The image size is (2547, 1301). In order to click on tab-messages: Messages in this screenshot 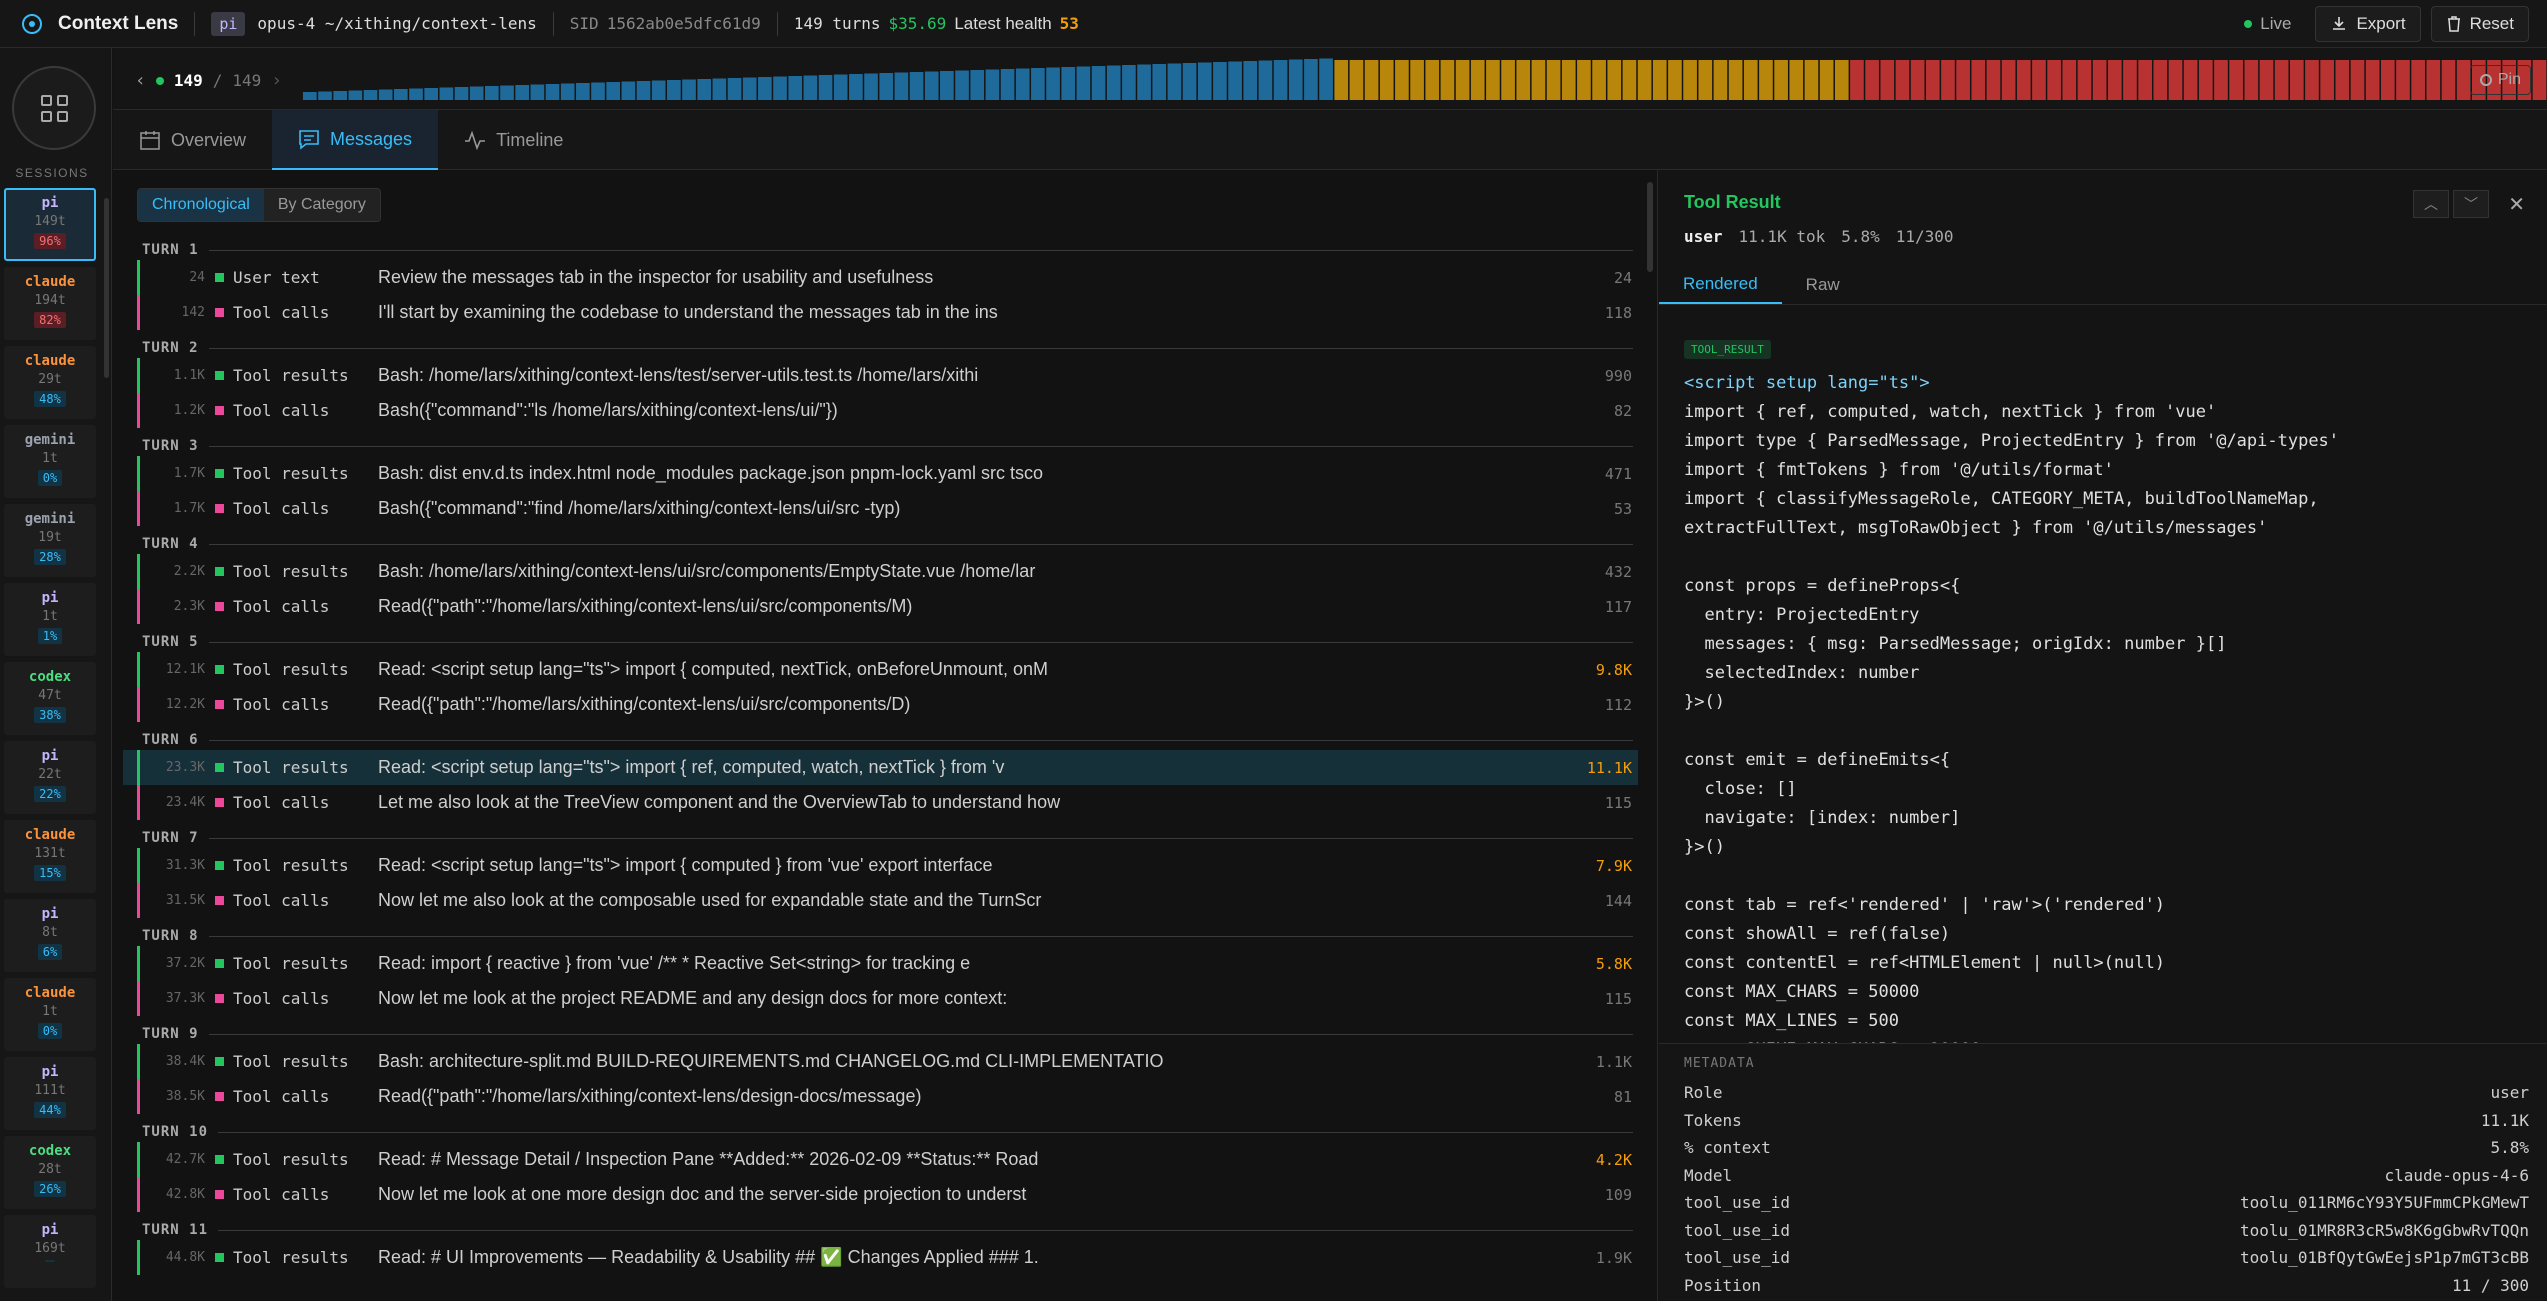, I will do `click(355, 140)`.